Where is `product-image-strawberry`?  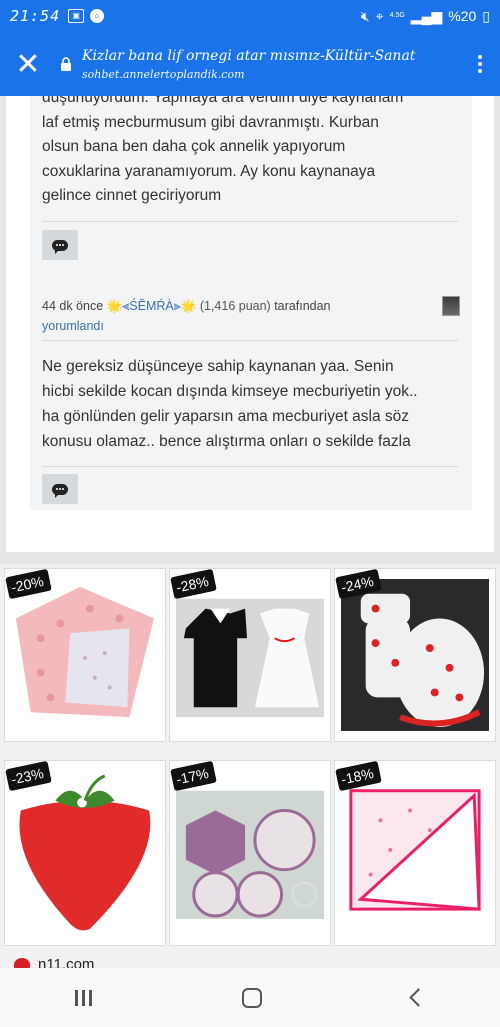 product-image-strawberry is located at coordinates (85, 853).